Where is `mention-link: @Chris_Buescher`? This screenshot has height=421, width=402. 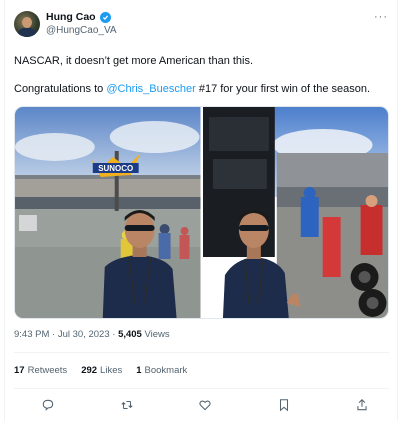 mention-link: @Chris_Buescher is located at coordinates (150, 89).